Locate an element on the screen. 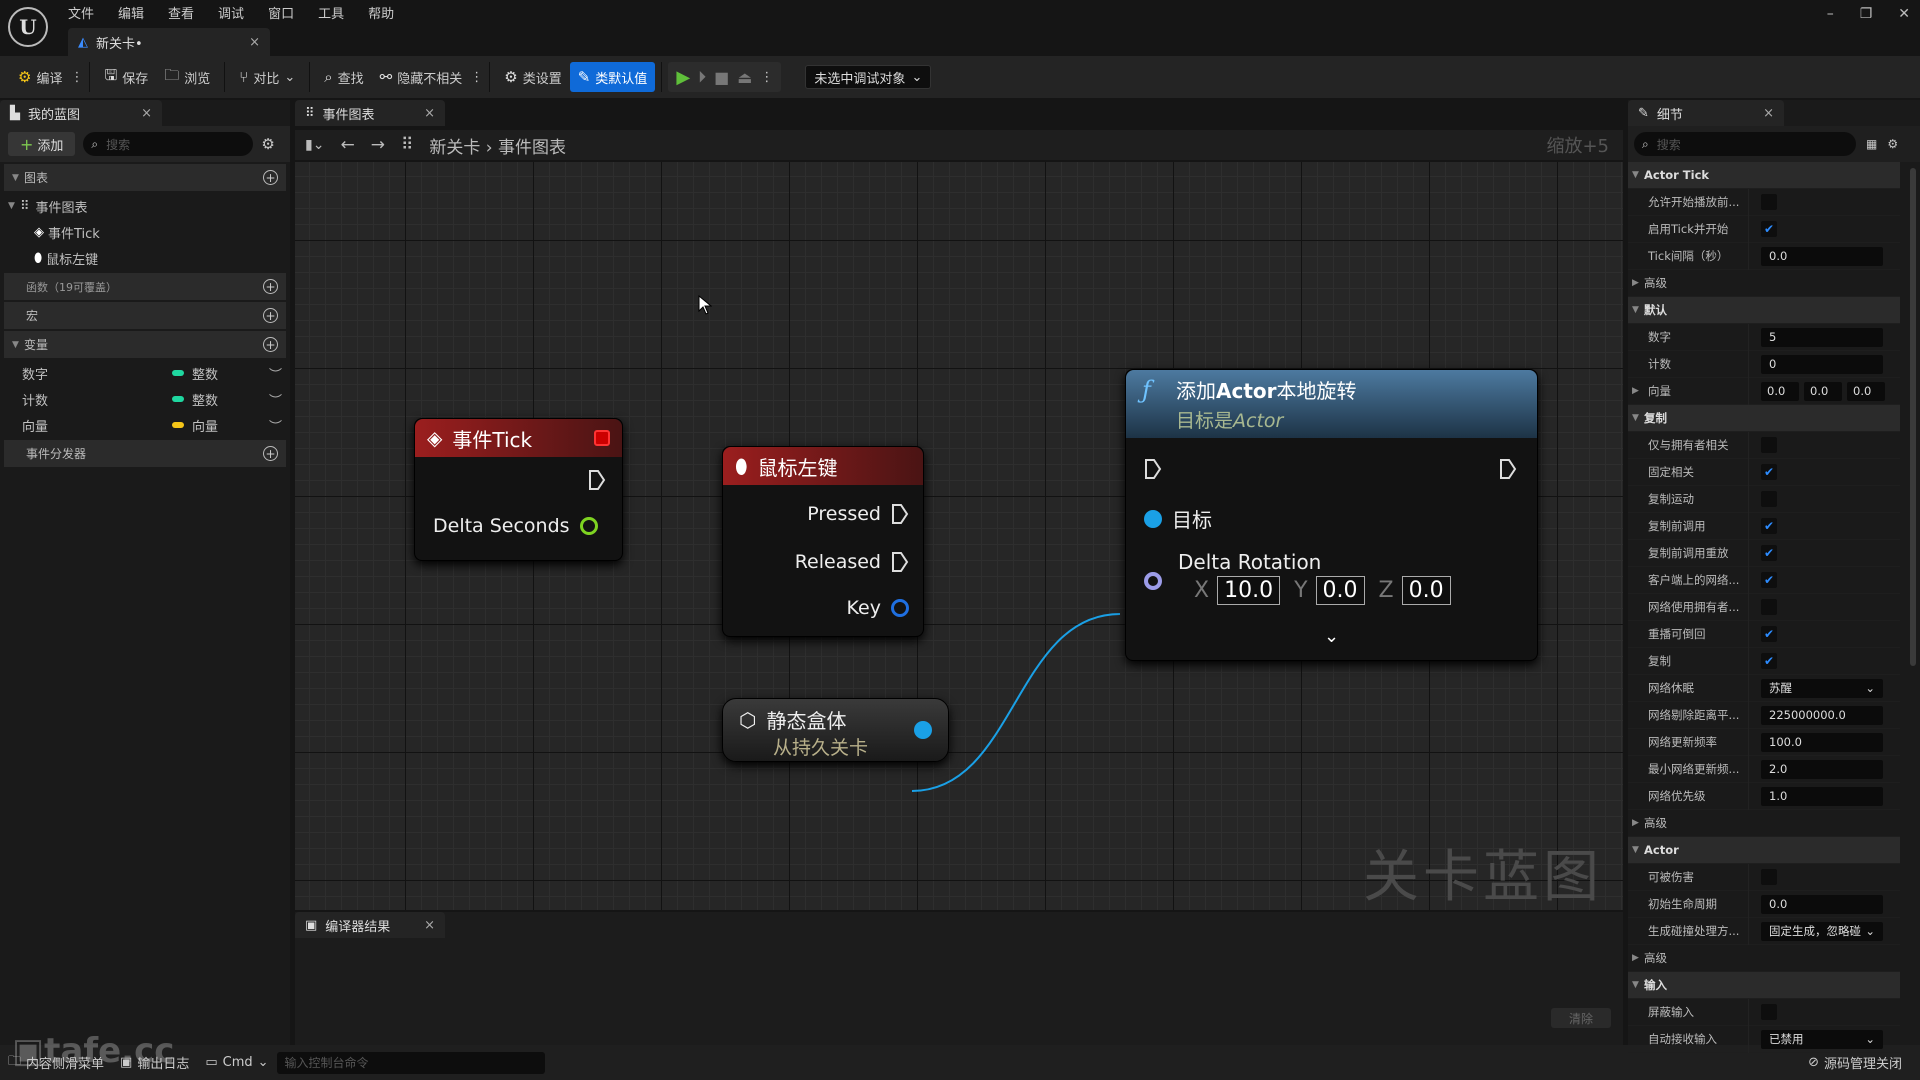 The width and height of the screenshot is (1920, 1080). key-pin: Key is located at coordinates (878, 608).